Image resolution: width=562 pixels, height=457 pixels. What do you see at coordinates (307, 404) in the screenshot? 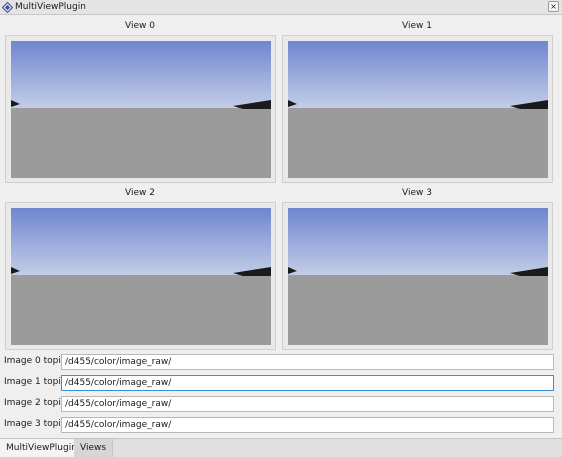
I see `image-2-topic-input` at bounding box center [307, 404].